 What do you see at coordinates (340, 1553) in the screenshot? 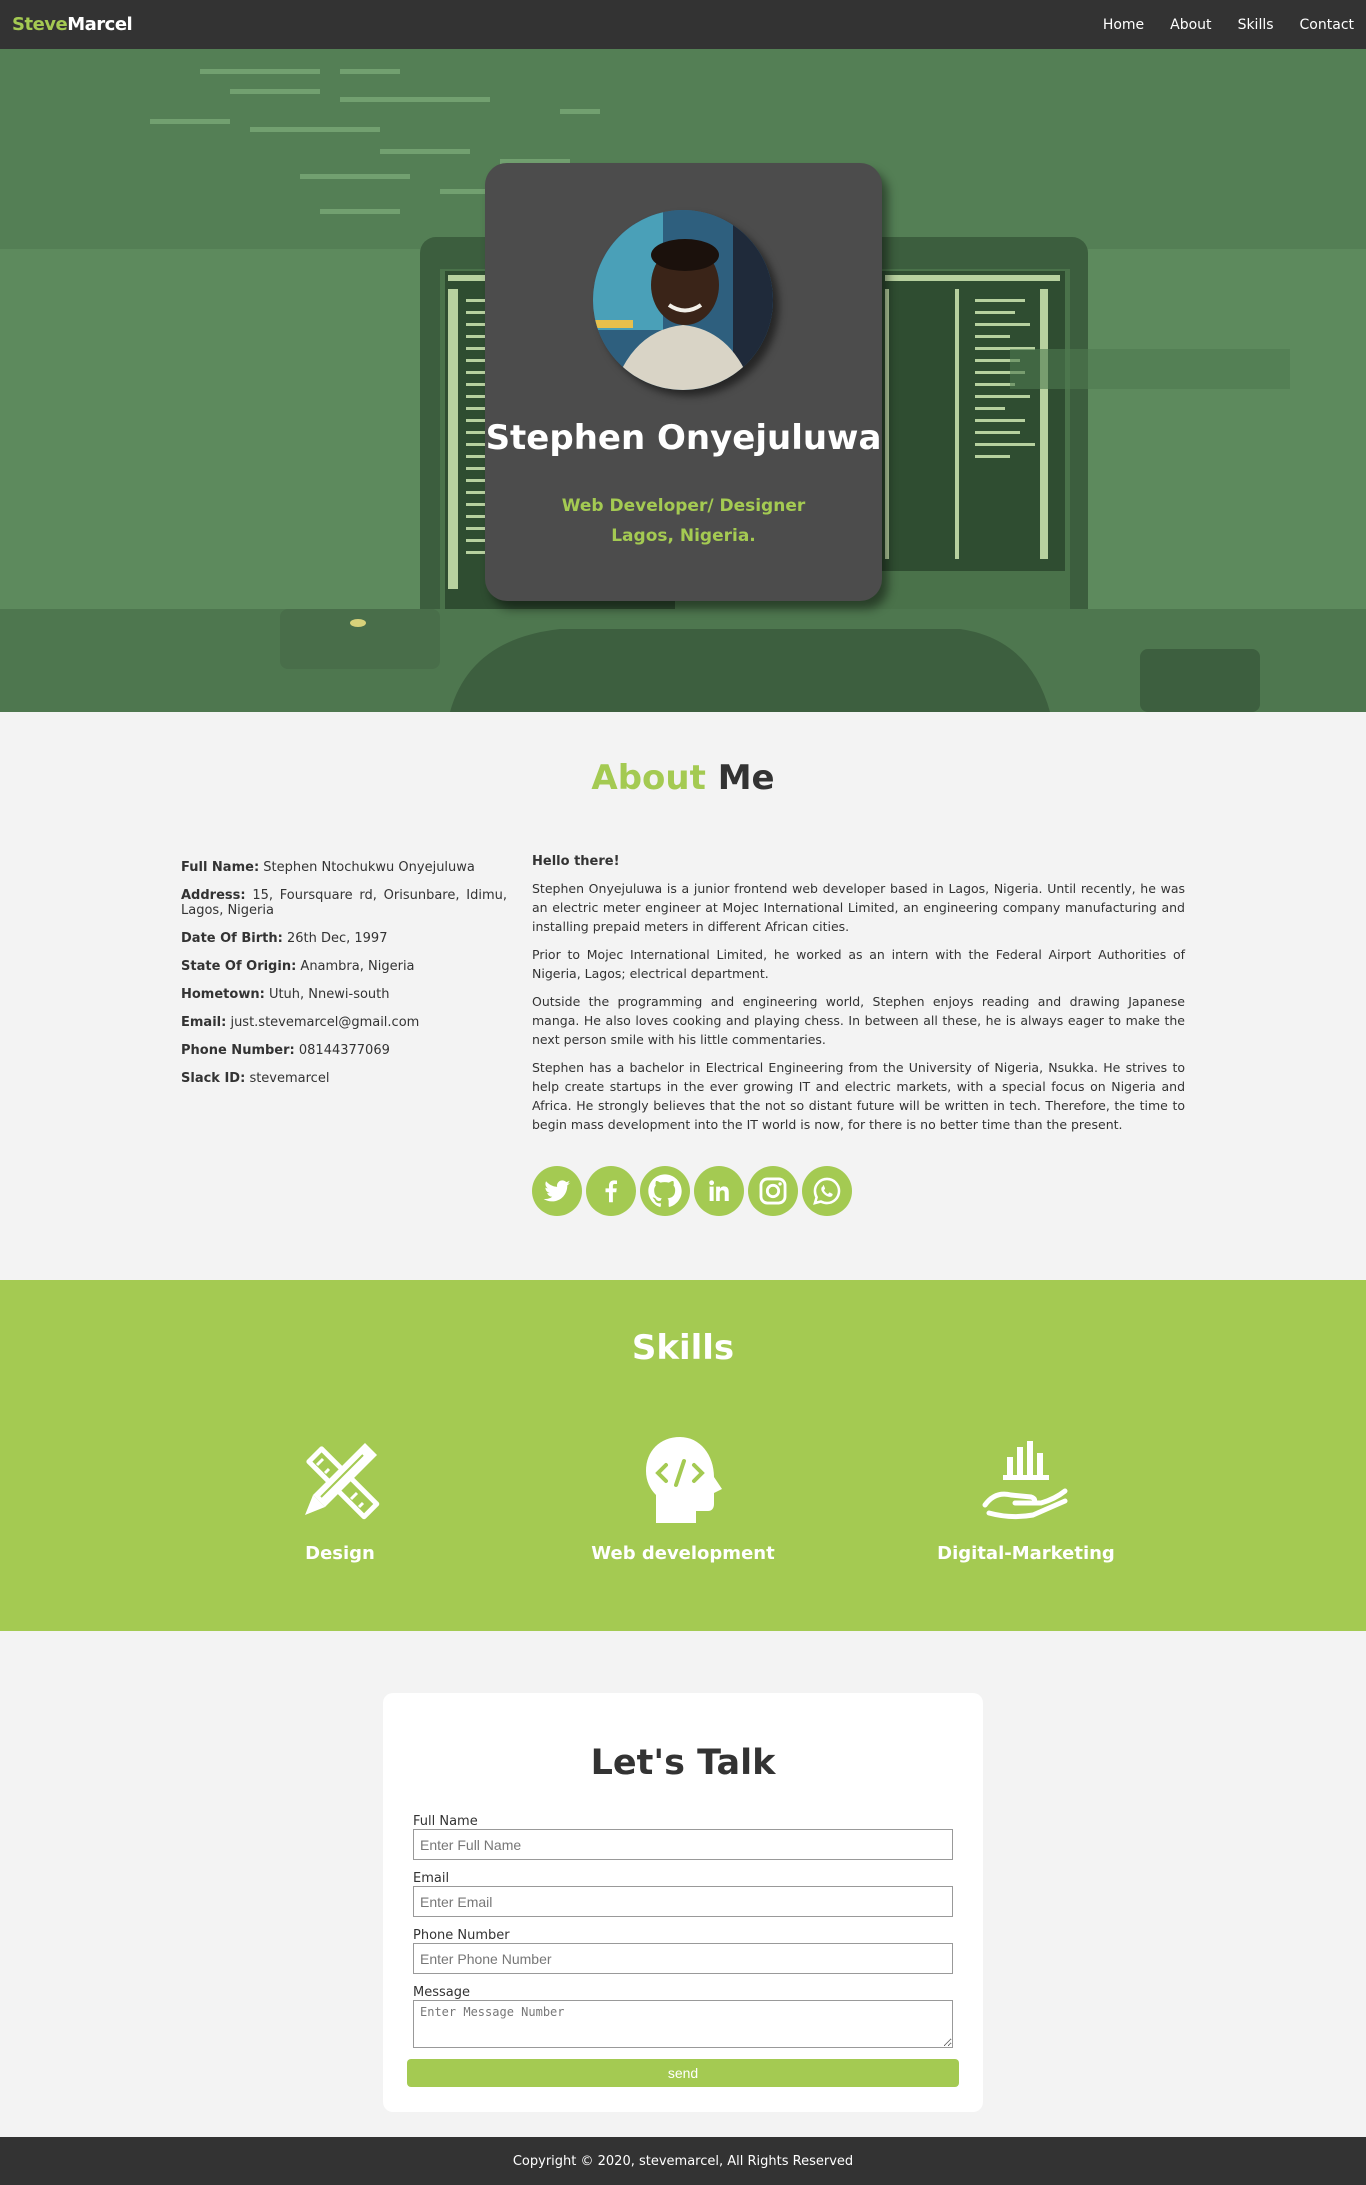
I see `skill-label: Design` at bounding box center [340, 1553].